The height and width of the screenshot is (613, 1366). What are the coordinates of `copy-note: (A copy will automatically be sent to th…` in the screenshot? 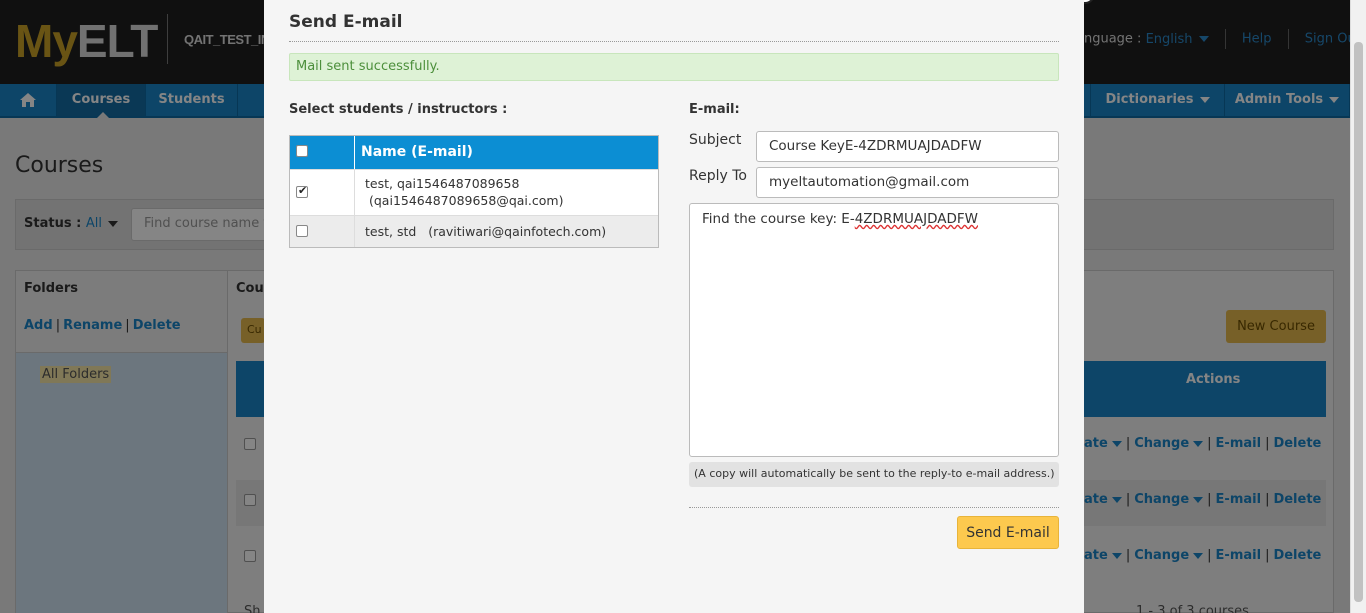 It's located at (874, 474).